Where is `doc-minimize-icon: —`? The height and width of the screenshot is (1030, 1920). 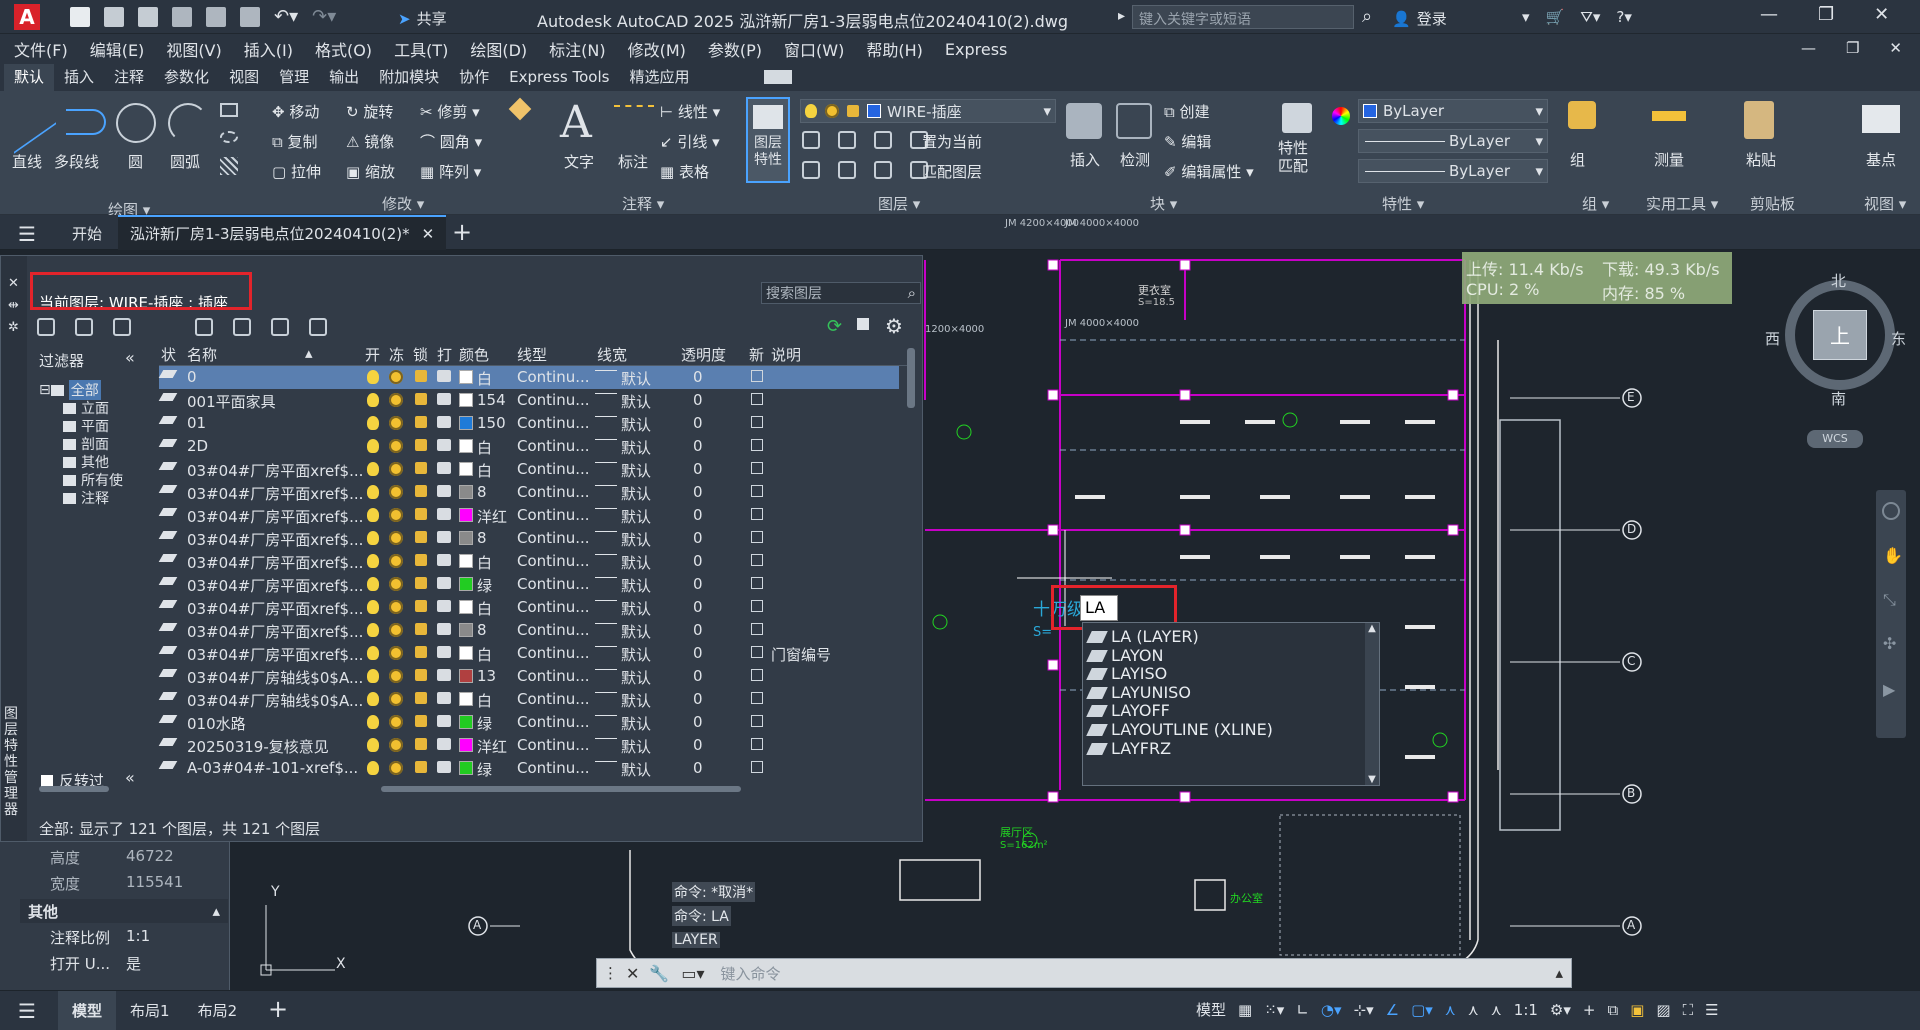 doc-minimize-icon: — is located at coordinates (1808, 48).